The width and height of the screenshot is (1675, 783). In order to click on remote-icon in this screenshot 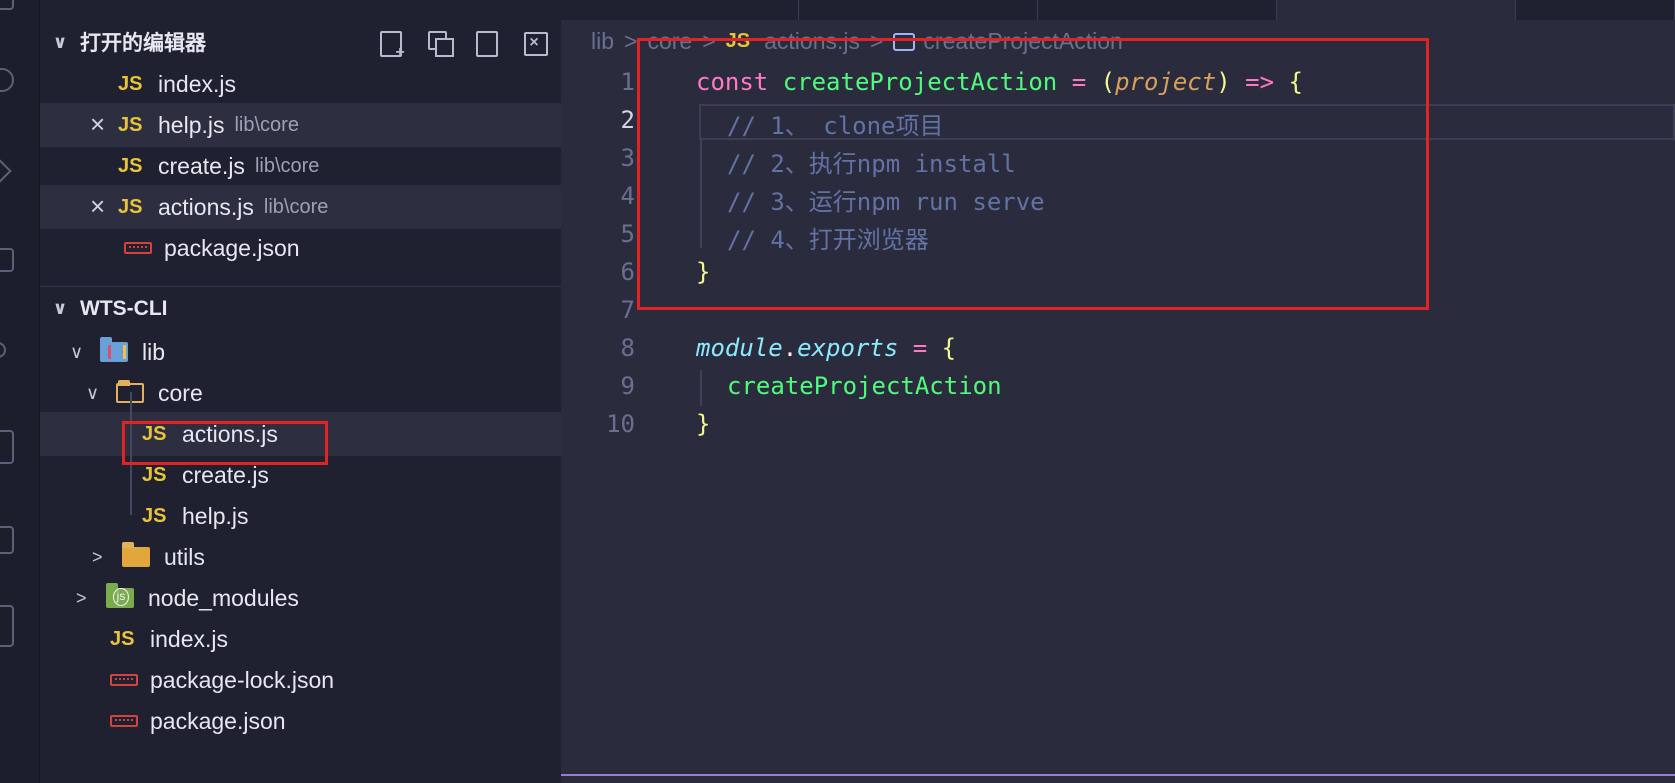, I will do `click(3, 350)`.